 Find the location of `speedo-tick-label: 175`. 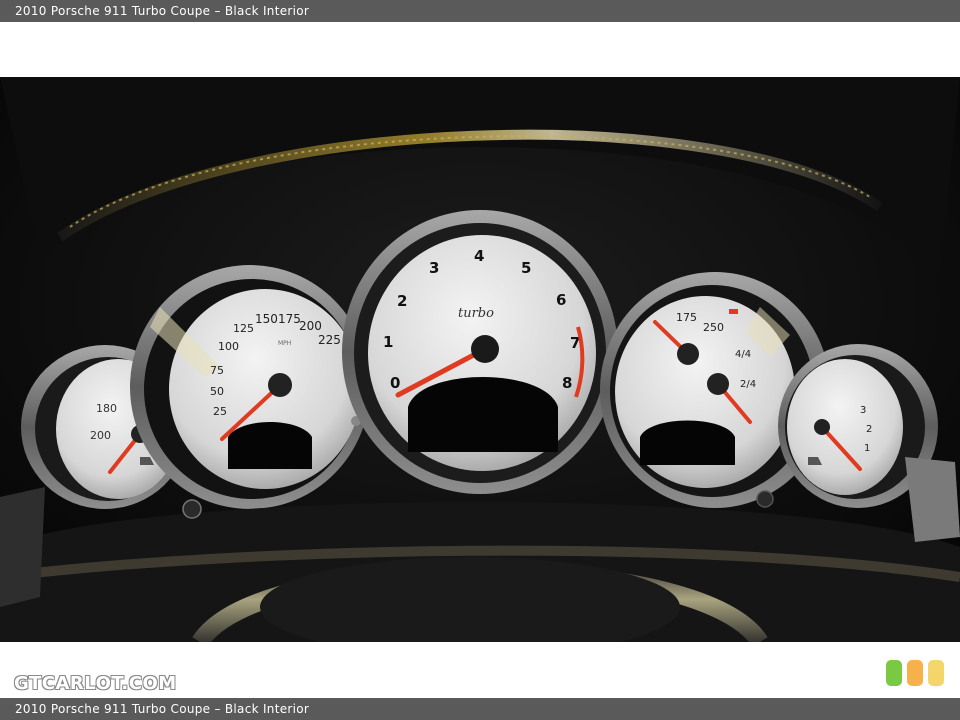

speedo-tick-label: 175 is located at coordinates (289, 319).